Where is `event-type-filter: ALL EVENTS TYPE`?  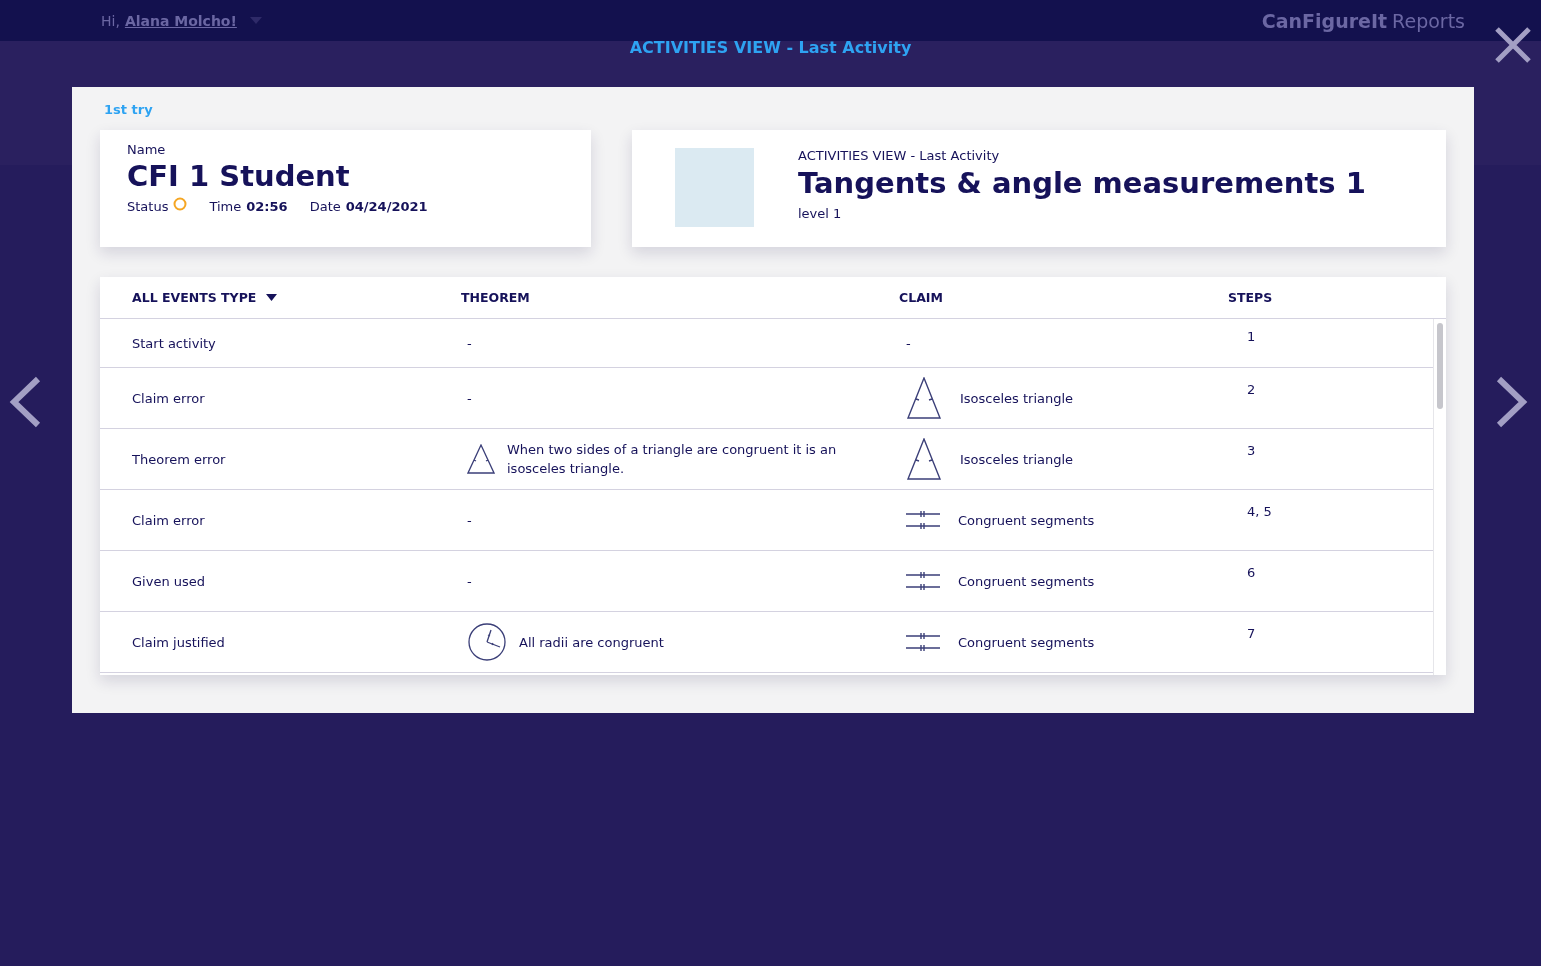
event-type-filter: ALL EVENTS TYPE is located at coordinates (296, 297).